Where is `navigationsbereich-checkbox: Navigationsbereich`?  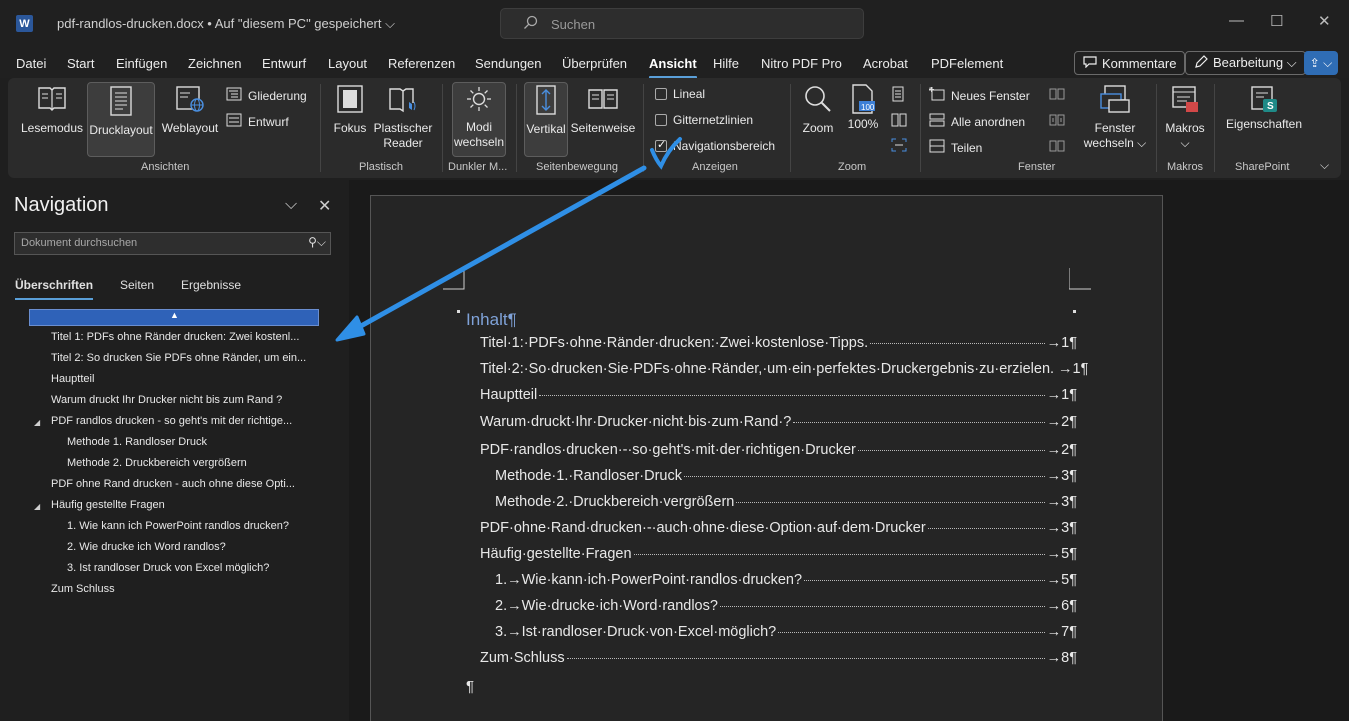 navigationsbereich-checkbox: Navigationsbereich is located at coordinates (715, 145).